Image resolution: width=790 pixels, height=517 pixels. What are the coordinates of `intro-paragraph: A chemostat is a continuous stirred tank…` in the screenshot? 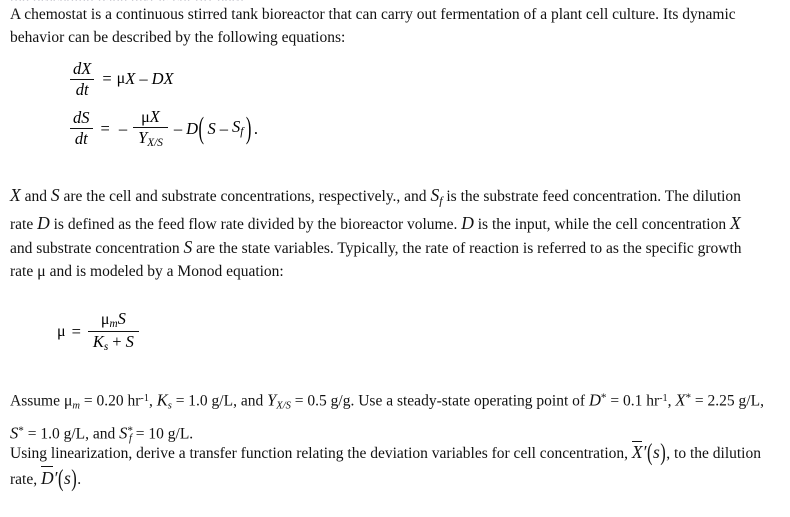 It's located at (380, 26).